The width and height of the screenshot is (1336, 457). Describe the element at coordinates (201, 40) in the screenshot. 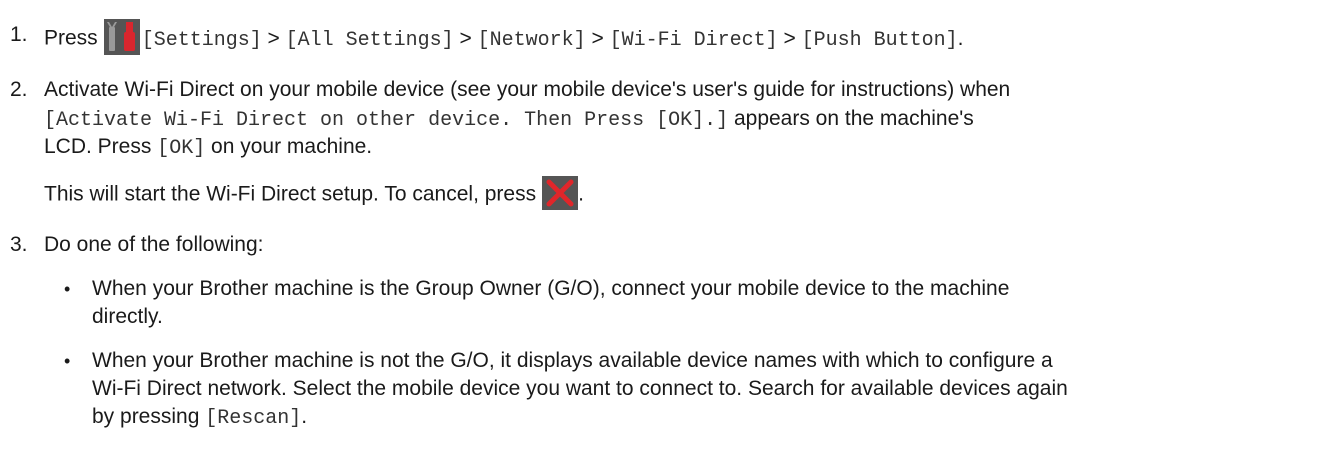

I see `menu-path-item: [Settings]` at that location.